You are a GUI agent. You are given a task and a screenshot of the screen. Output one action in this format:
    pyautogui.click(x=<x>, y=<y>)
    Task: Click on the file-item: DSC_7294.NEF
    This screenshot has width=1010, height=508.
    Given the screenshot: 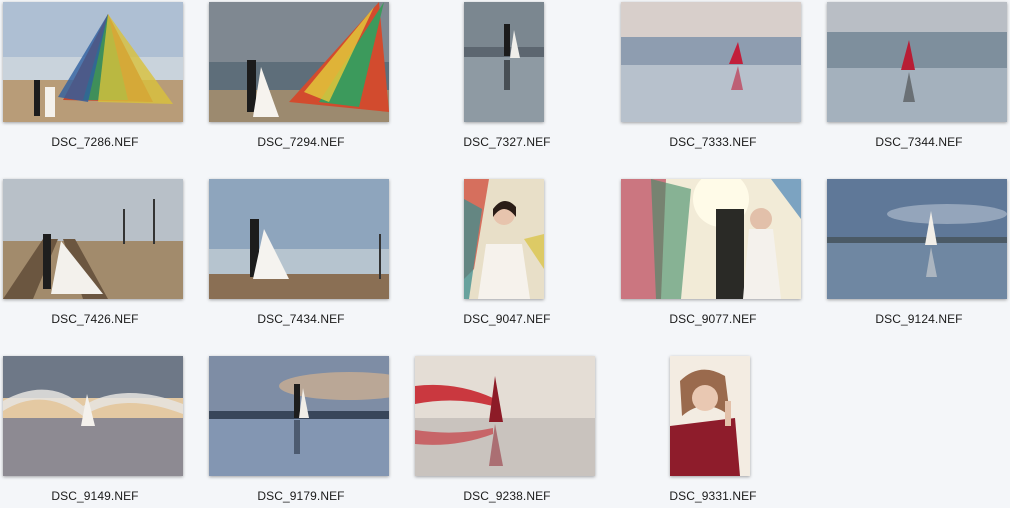 What is the action you would take?
    pyautogui.click(x=301, y=80)
    